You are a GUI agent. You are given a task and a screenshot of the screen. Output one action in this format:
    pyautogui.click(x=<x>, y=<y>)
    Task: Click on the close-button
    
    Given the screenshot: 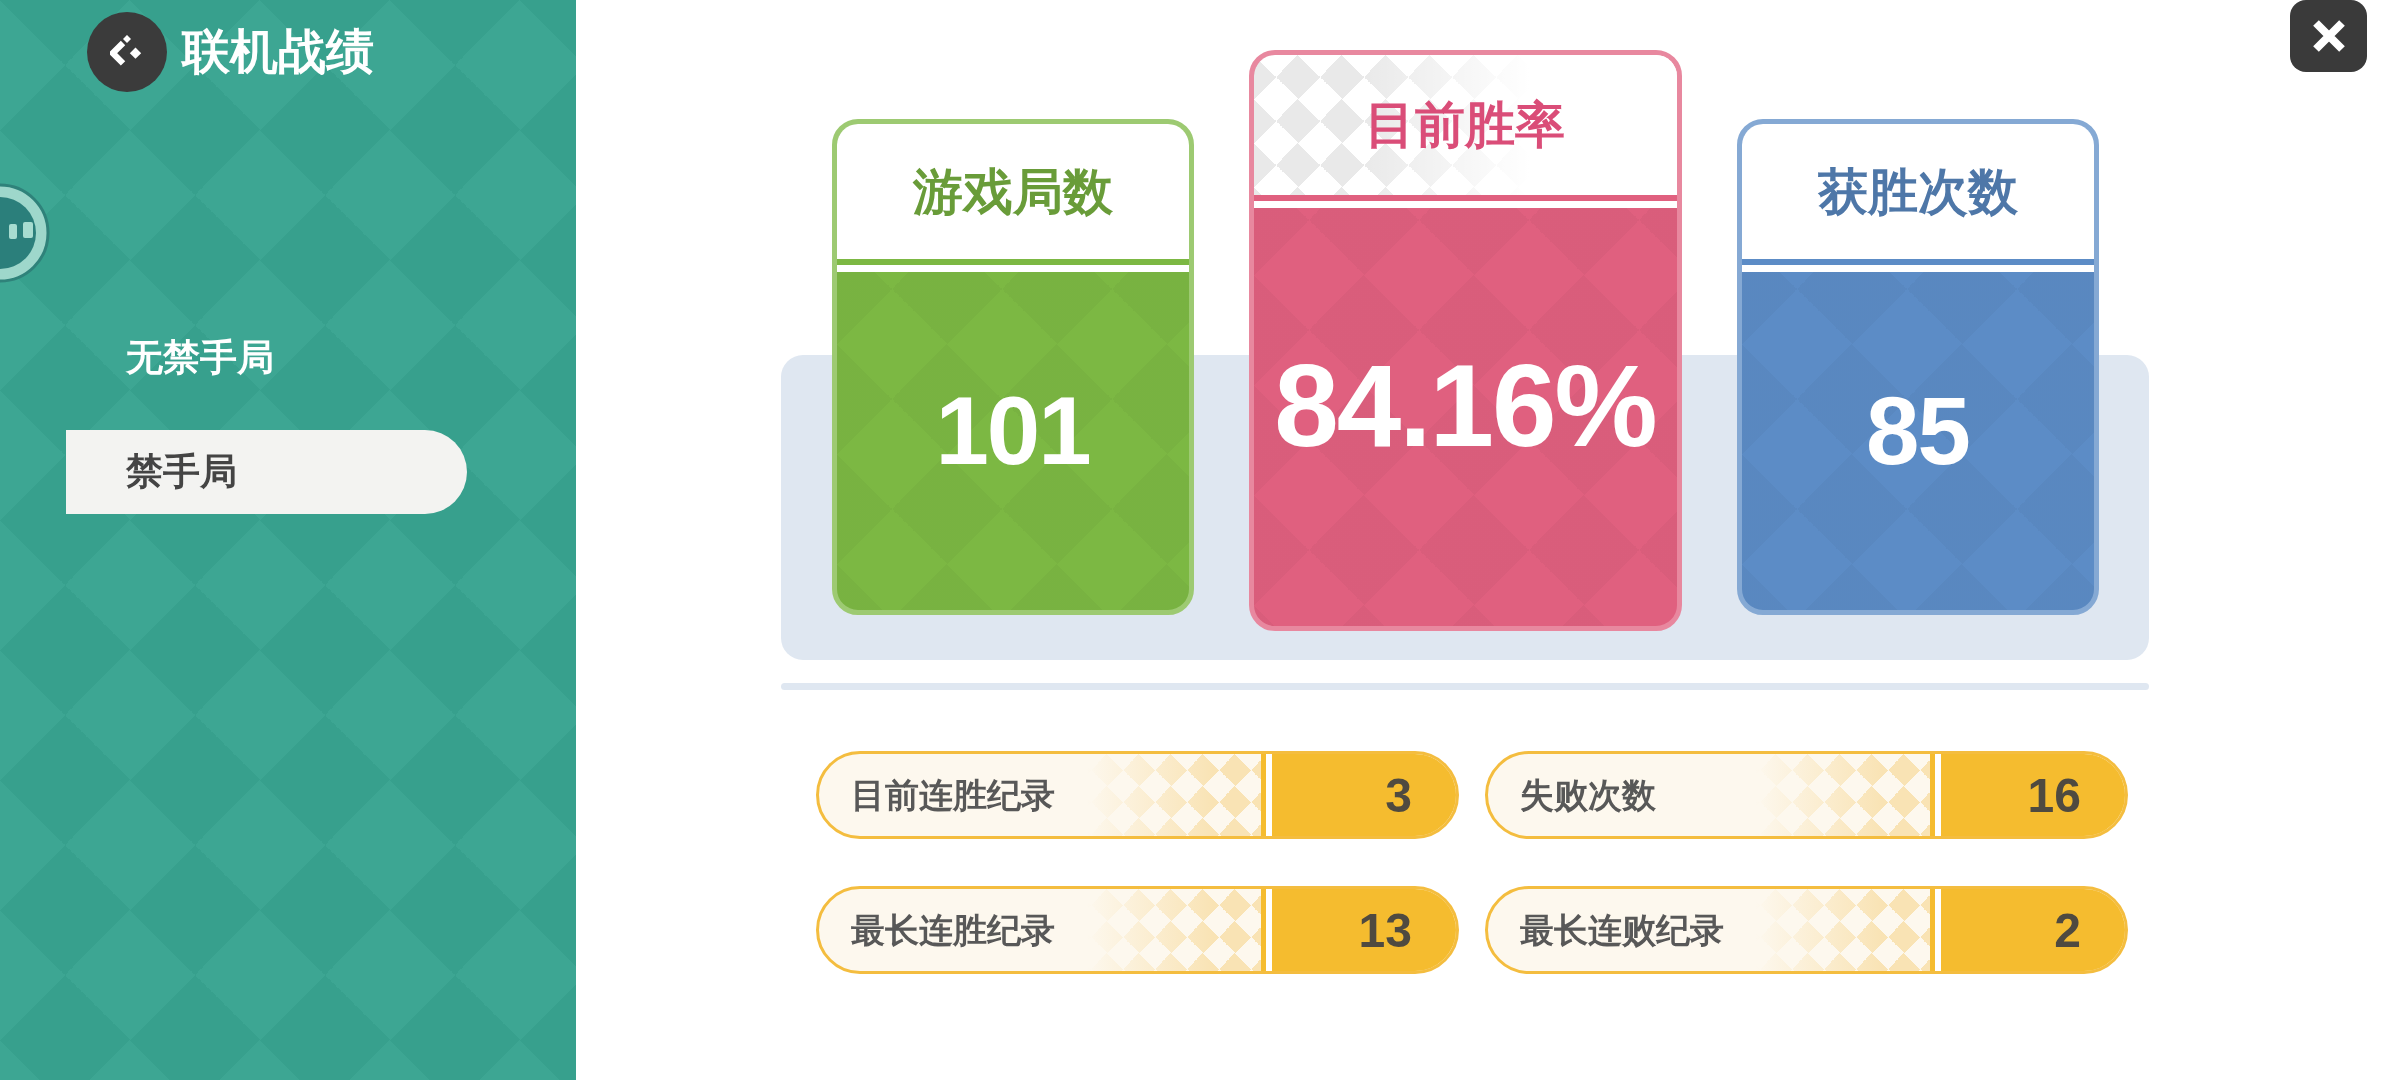 What is the action you would take?
    pyautogui.click(x=2328, y=36)
    